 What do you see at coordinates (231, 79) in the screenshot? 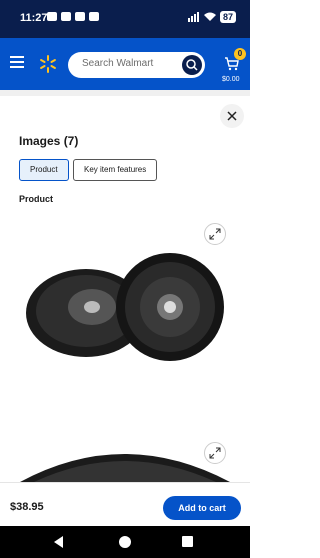
I see `cart-total: $0.00` at bounding box center [231, 79].